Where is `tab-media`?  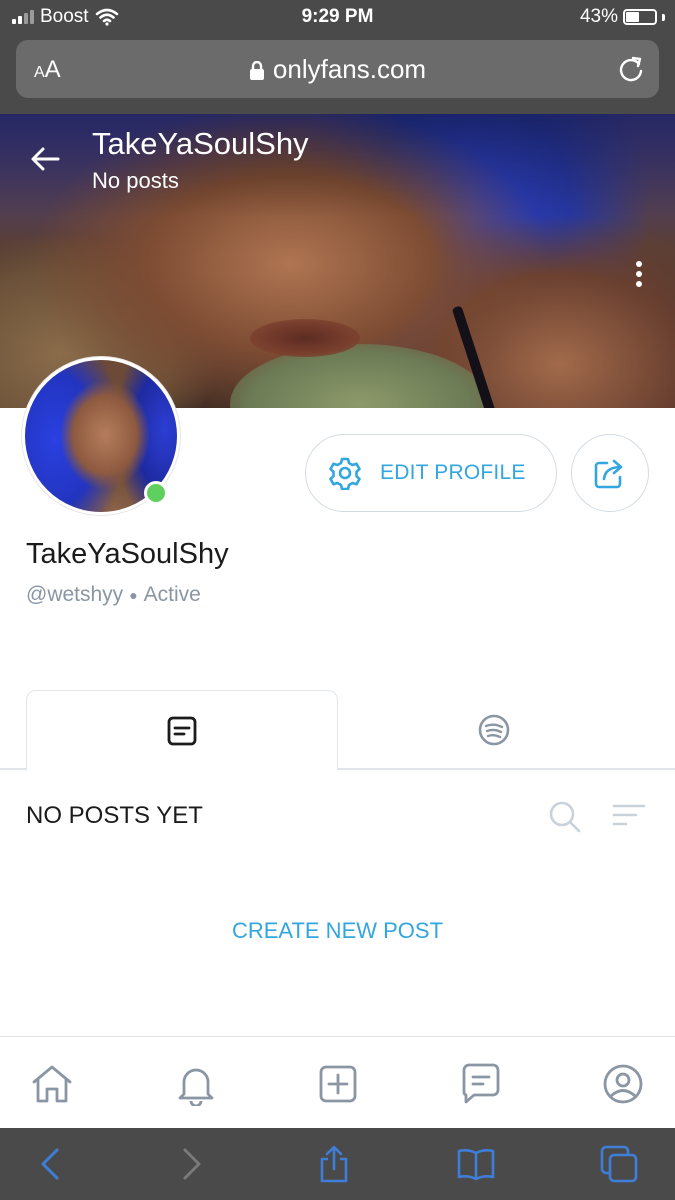
tab-media is located at coordinates (494, 730).